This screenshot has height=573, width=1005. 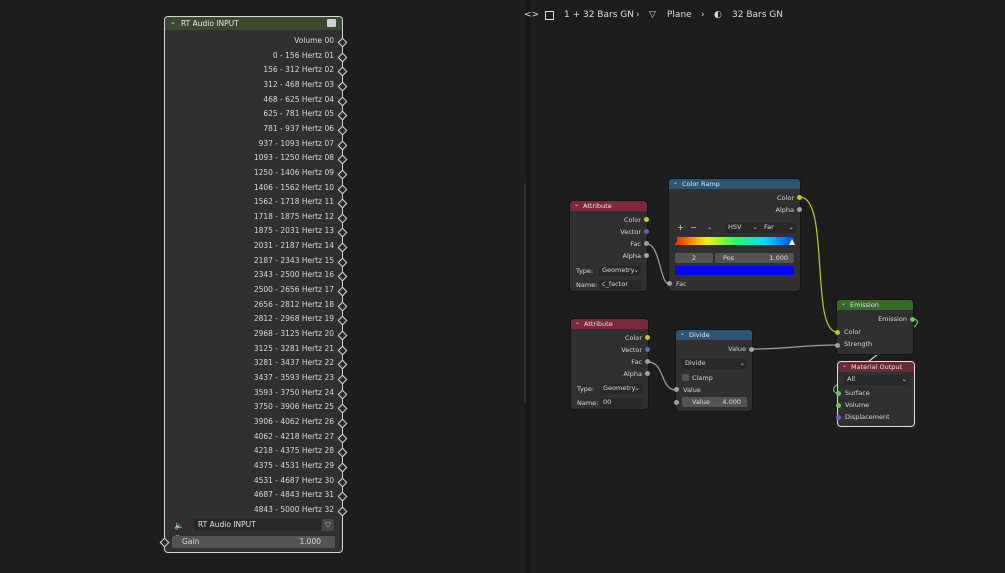 I want to click on input-displacement: Displacement, so click(x=867, y=417).